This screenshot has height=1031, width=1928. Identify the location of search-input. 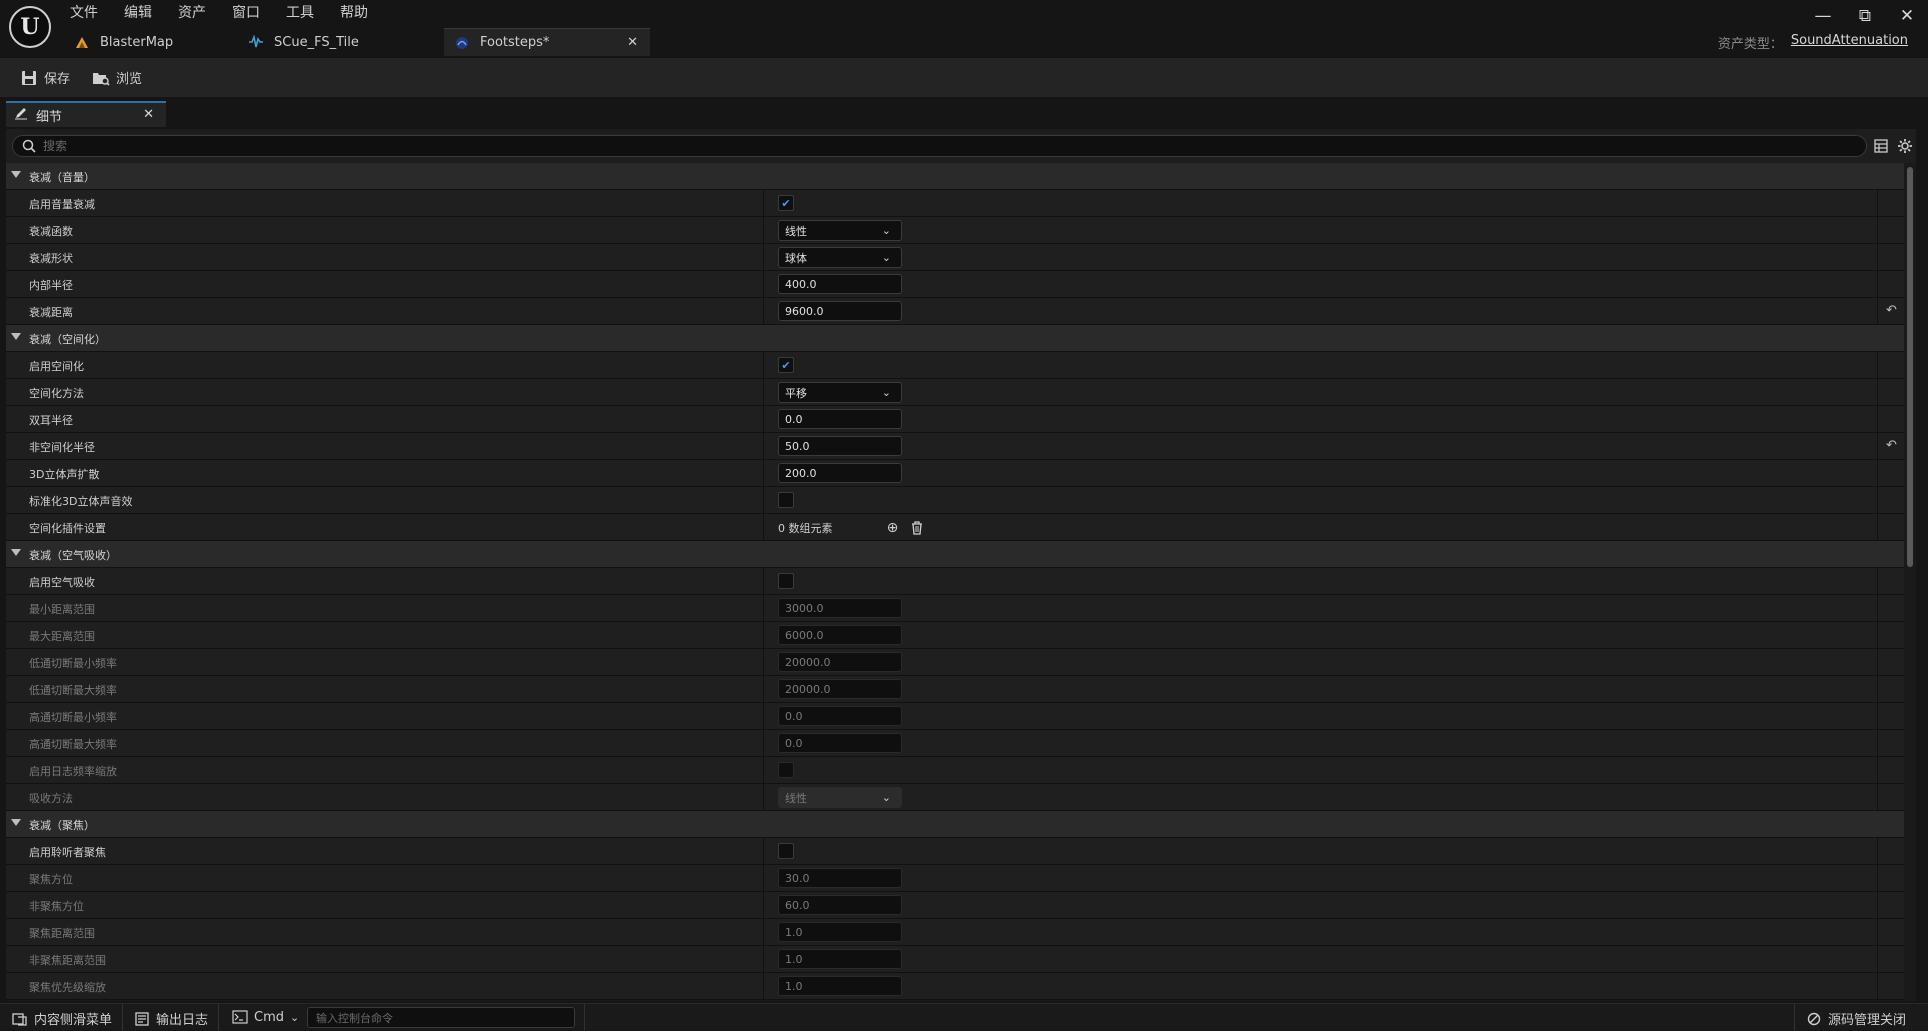
(793, 146).